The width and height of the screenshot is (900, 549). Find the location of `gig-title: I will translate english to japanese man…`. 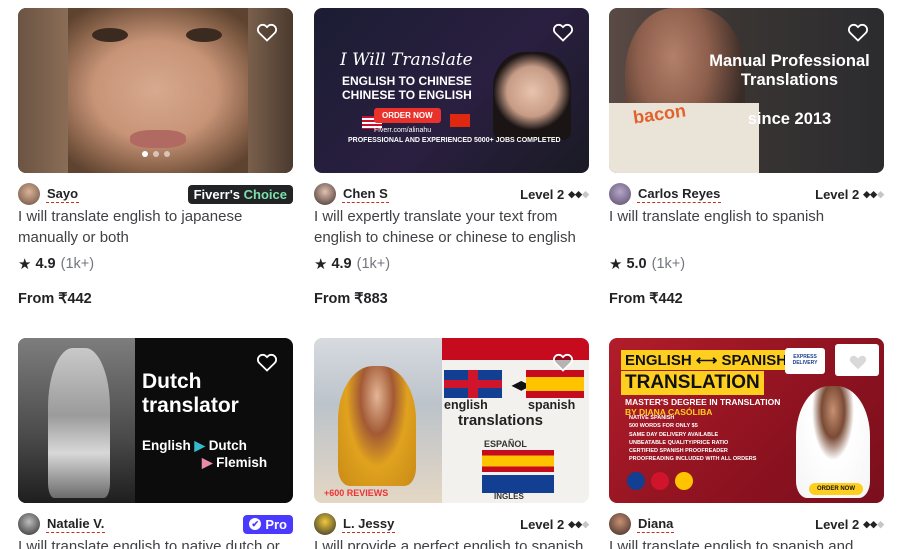

gig-title: I will translate english to japanese man… is located at coordinates (155, 227).